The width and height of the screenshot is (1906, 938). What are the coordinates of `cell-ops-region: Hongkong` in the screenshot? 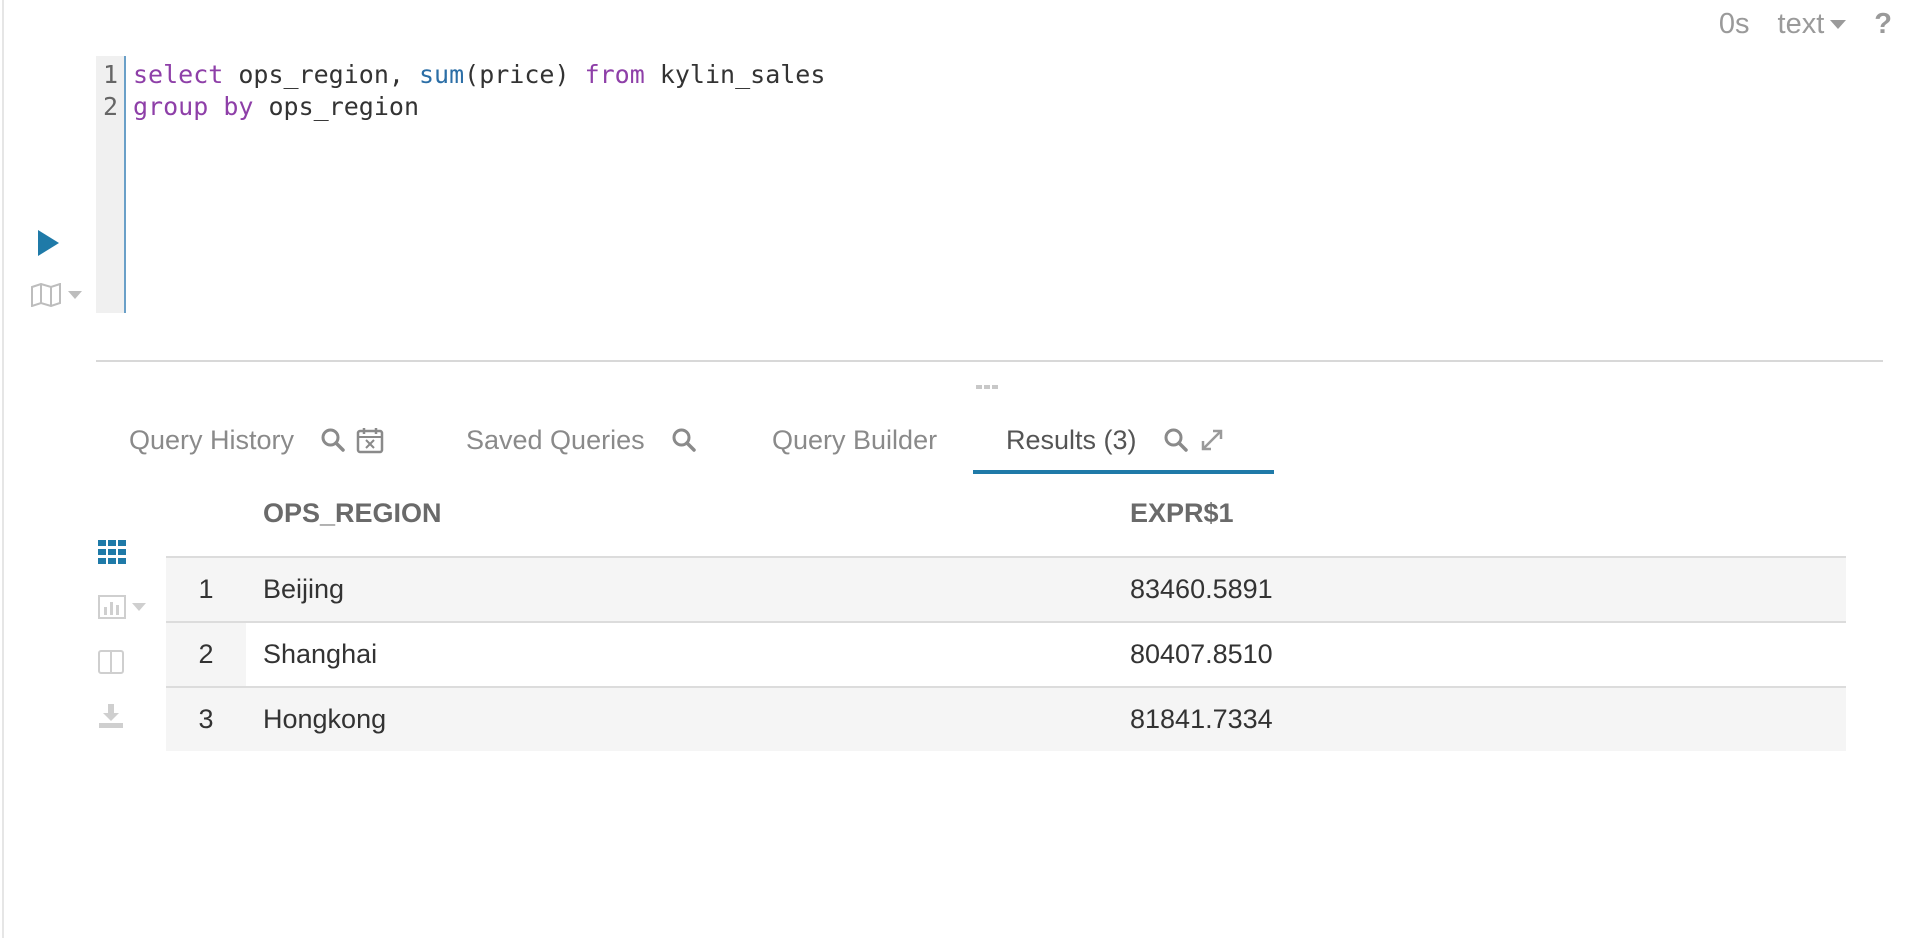 It's located at (325, 719).